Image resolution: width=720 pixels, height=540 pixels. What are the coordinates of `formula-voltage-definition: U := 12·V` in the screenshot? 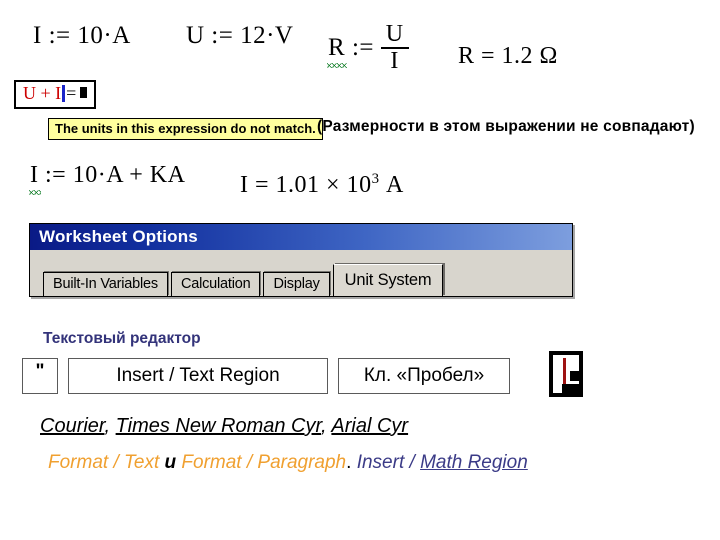 It's located at (240, 35).